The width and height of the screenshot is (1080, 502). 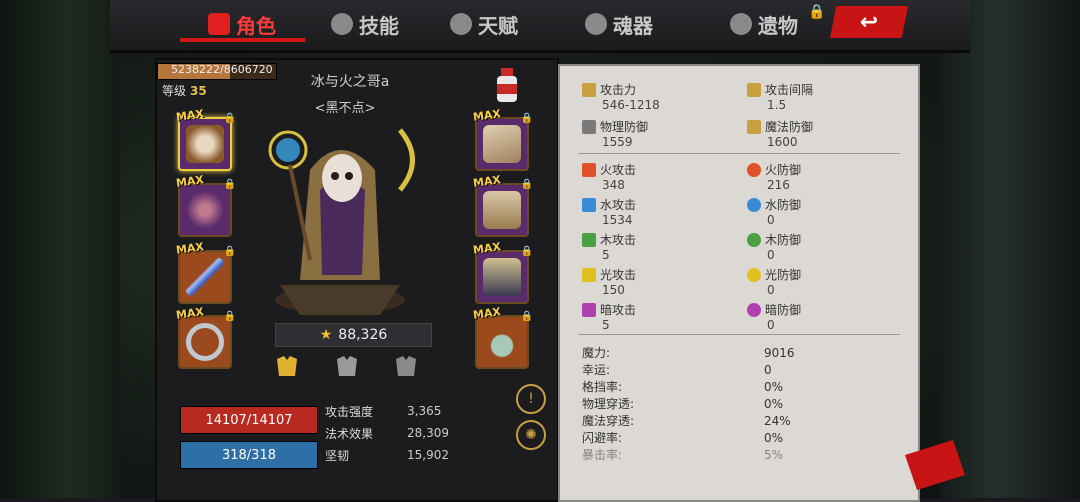 What do you see at coordinates (827, 281) in the screenshot?
I see `stat-light-defense: 光防御 0` at bounding box center [827, 281].